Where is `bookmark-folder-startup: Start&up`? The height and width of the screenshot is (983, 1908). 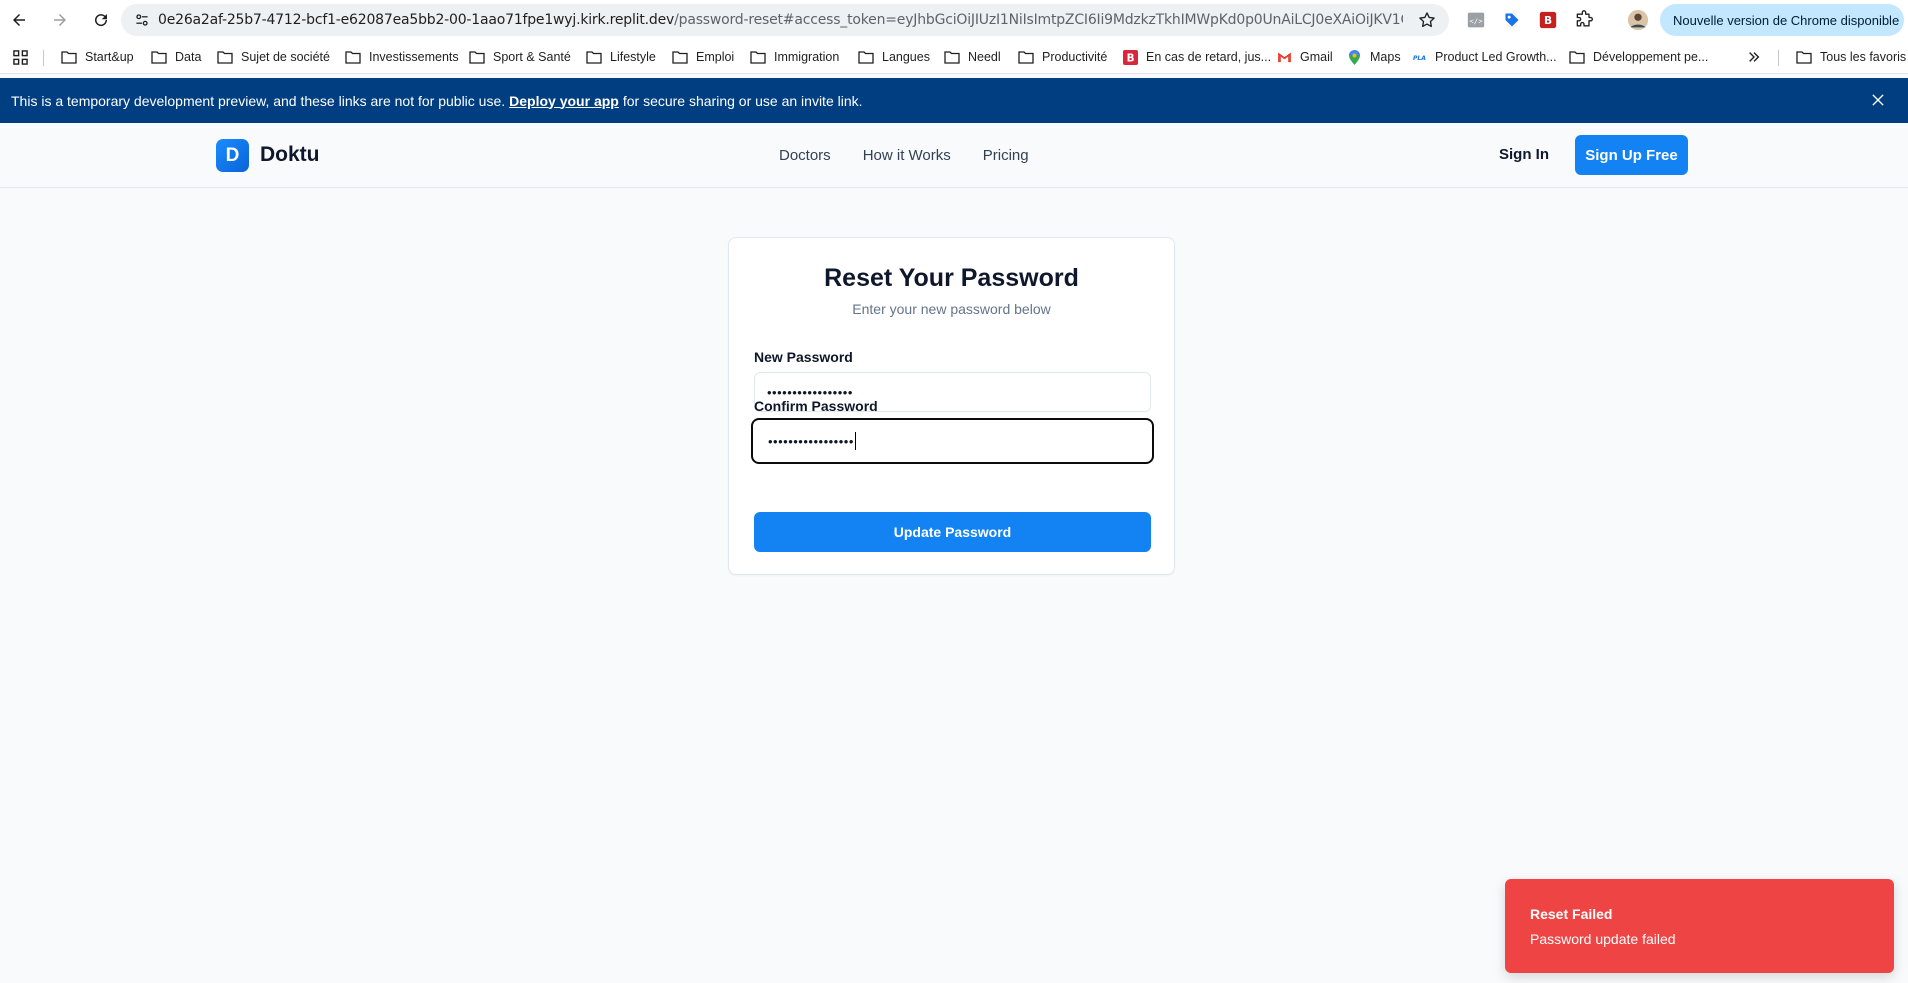 bookmark-folder-startup: Start&up is located at coordinates (97, 57).